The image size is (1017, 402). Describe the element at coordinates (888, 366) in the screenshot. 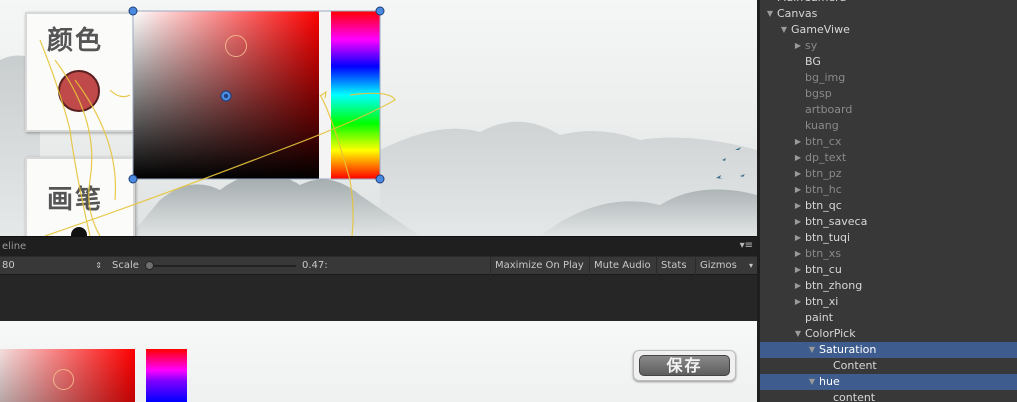

I see `hierarchy-item: Content` at that location.